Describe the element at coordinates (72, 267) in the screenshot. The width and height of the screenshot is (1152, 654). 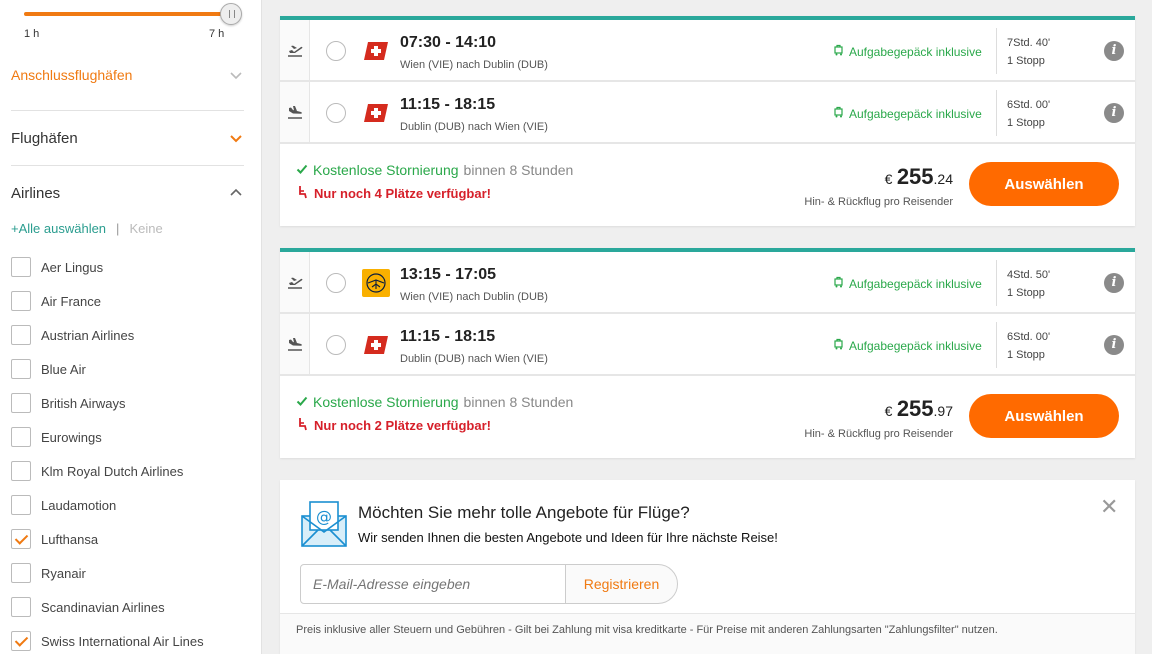
I see `airline-label: Aer Lingus` at that location.